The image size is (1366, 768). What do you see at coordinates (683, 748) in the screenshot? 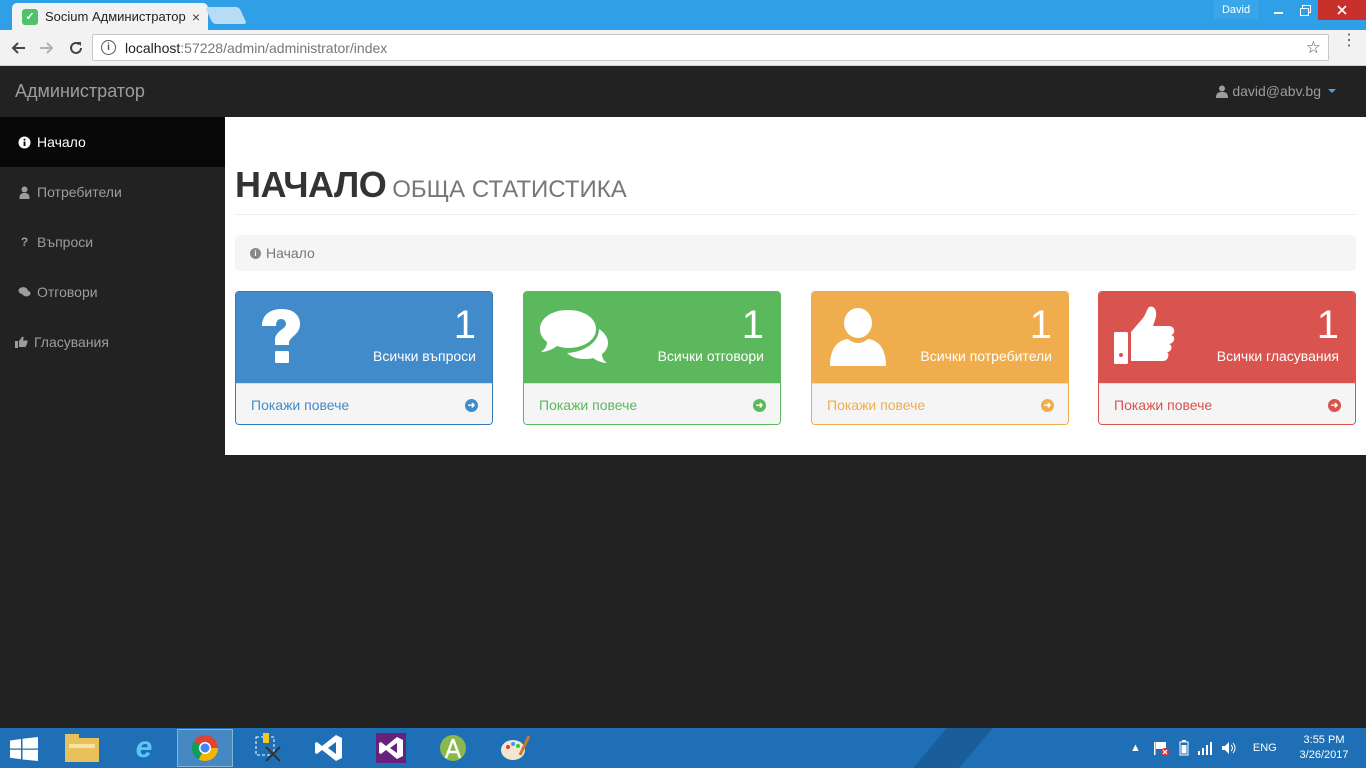
I see `windows-taskbar: e ▲ ENG 3:55 PM 3/26/2017` at bounding box center [683, 748].